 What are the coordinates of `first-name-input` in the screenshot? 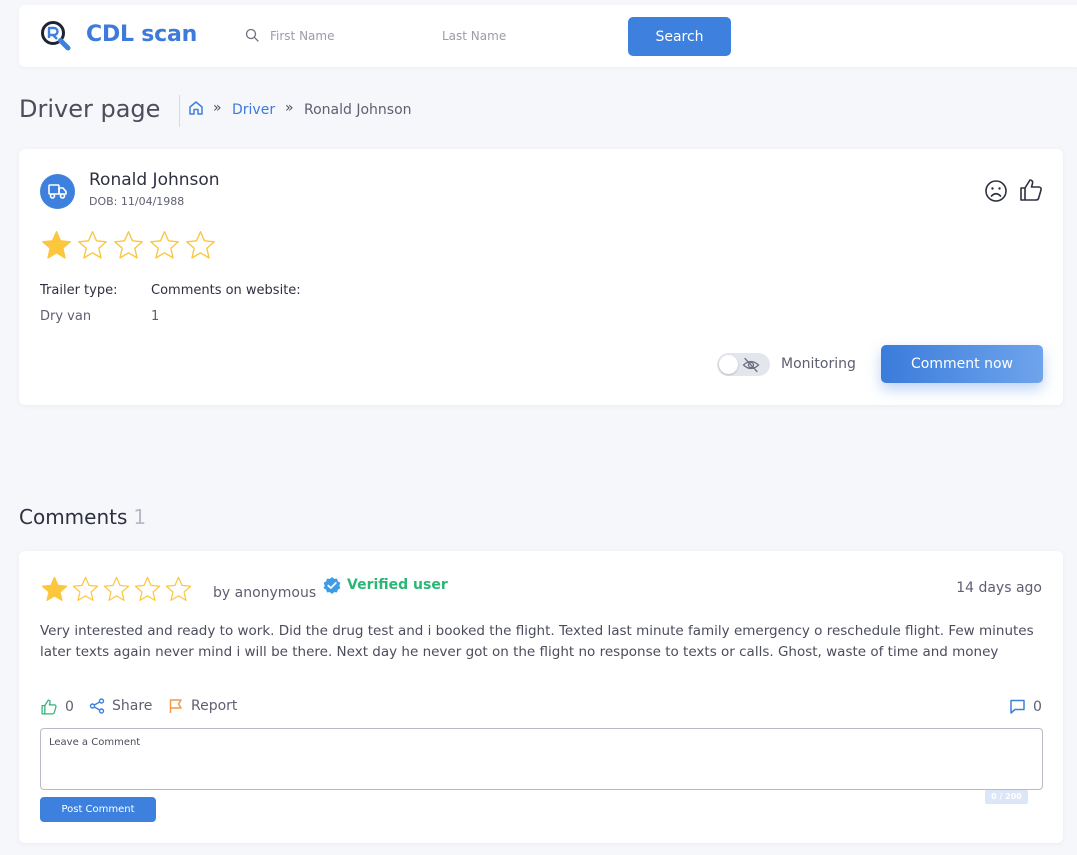 It's located at (345, 36).